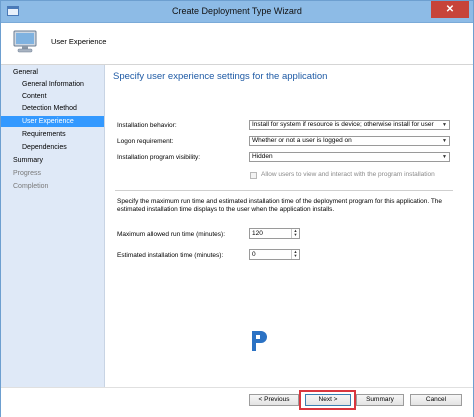 Image resolution: width=474 pixels, height=417 pixels. What do you see at coordinates (327, 400) in the screenshot?
I see `next-button-highlight` at bounding box center [327, 400].